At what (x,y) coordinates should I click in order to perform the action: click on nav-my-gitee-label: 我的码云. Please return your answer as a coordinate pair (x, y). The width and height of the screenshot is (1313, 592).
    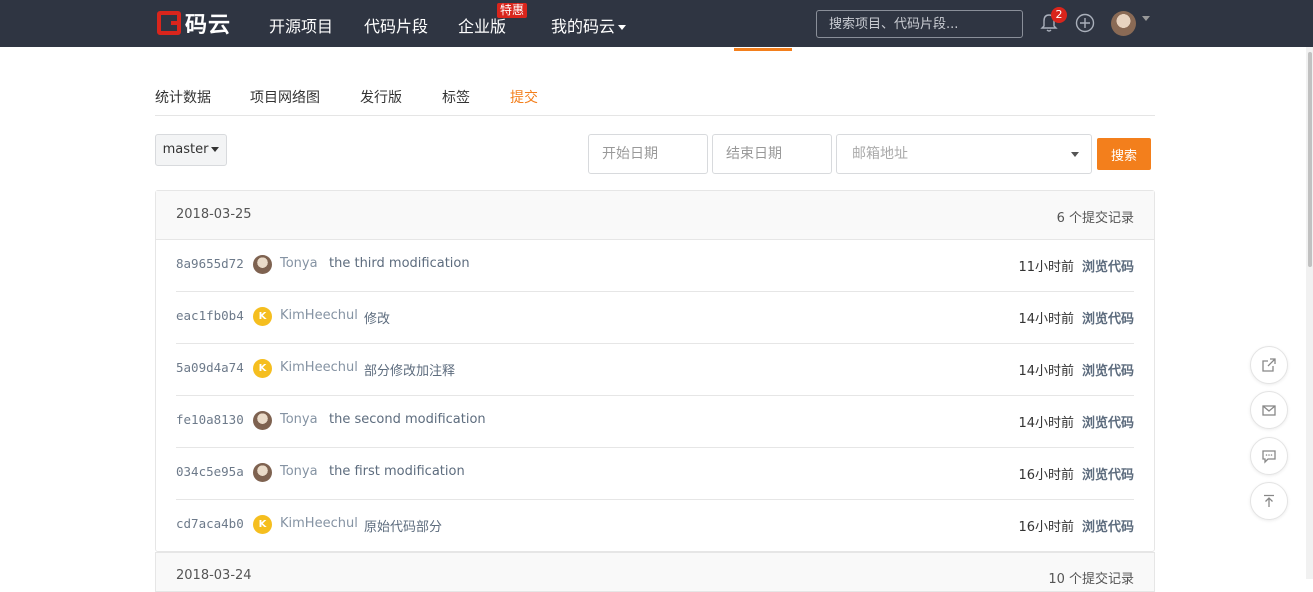
    Looking at the image, I should click on (583, 26).